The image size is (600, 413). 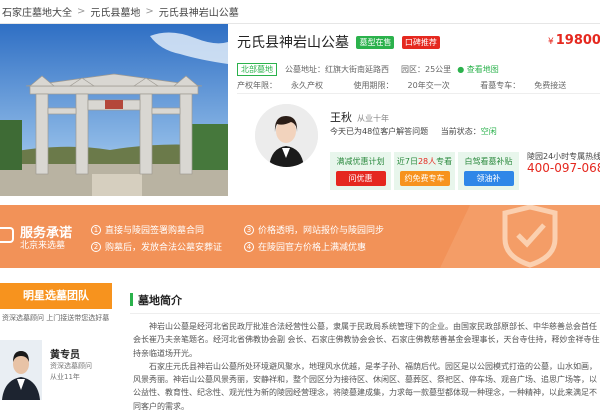 I want to click on agent-stats-prefix: 今天已为, so click(x=346, y=131).